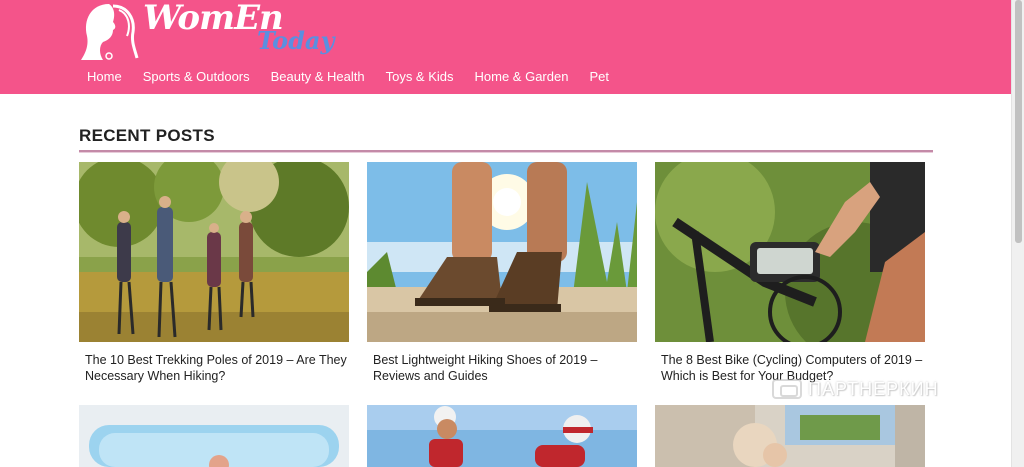 This screenshot has height=467, width=1024. I want to click on scrollbar-thumb, so click(1018, 121).